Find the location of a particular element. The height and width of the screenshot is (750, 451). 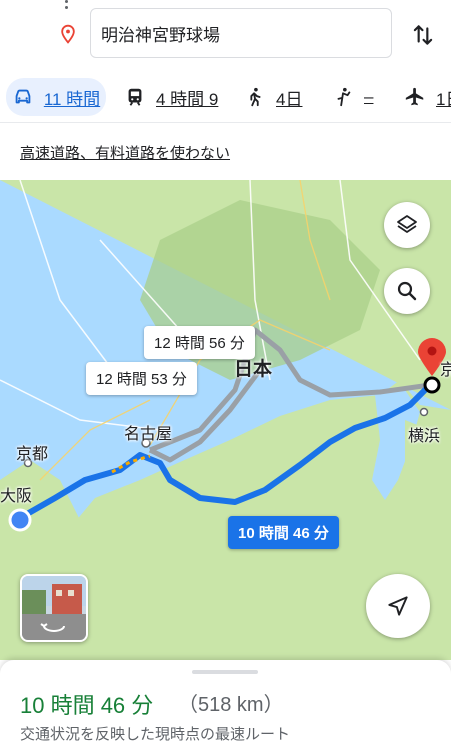

place-label-kyoto: 京都 is located at coordinates (32, 454).